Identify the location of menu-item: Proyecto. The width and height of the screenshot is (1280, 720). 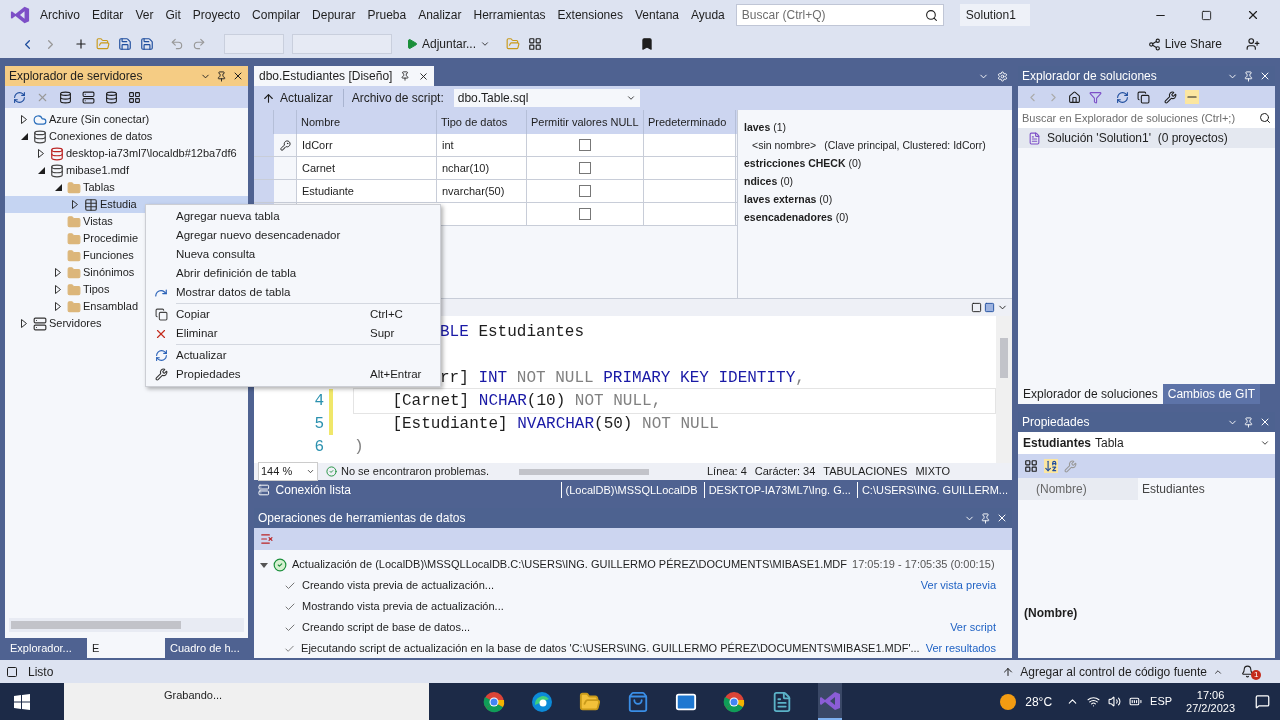
(216, 15).